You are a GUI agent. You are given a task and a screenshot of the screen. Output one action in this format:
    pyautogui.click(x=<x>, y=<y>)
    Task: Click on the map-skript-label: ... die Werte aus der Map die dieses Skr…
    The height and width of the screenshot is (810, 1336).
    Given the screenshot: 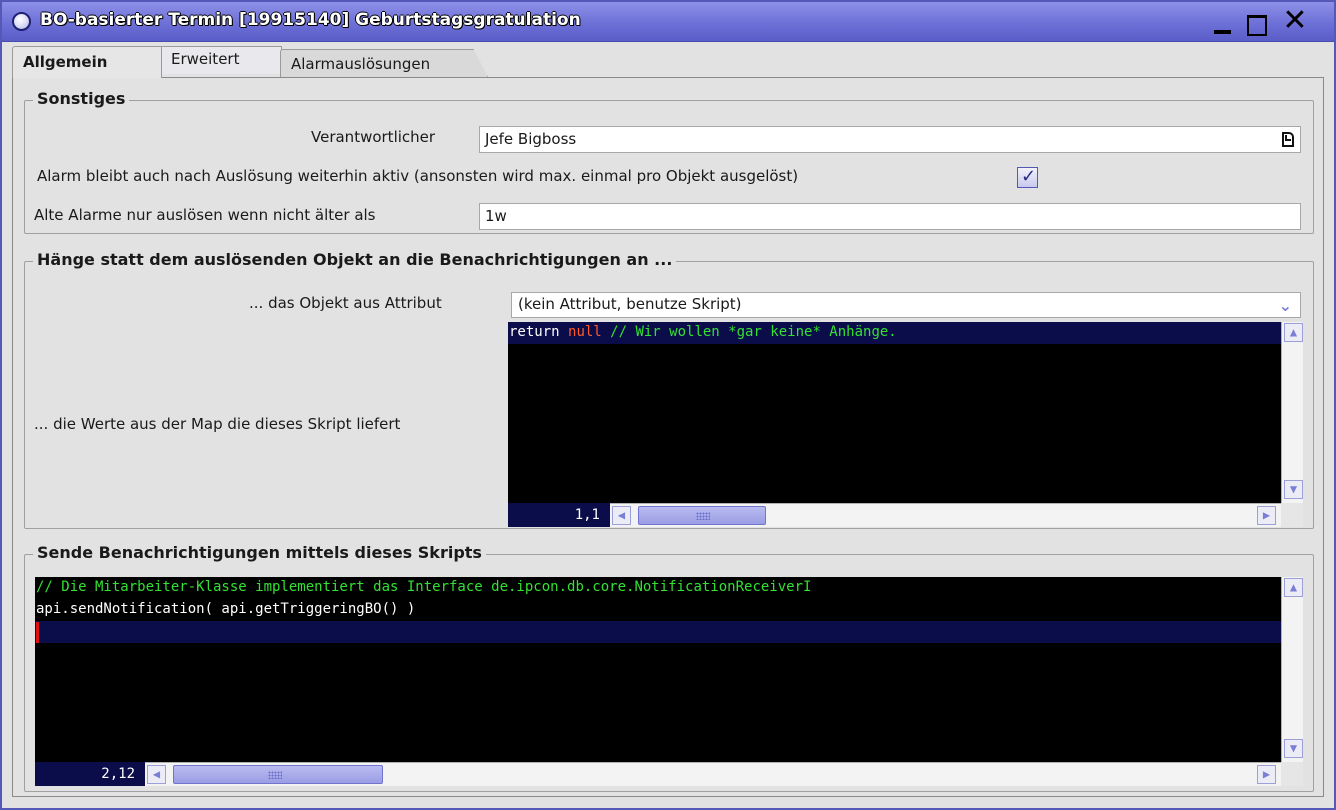 What is the action you would take?
    pyautogui.click(x=217, y=424)
    